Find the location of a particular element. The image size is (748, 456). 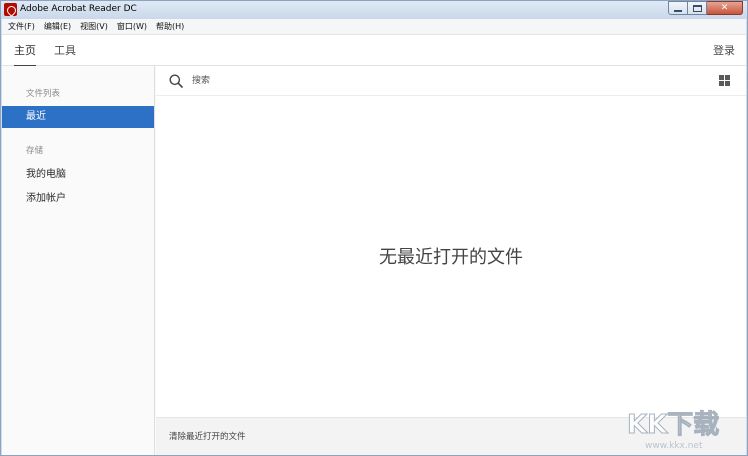

watermark-url: www.kkx.net is located at coordinates (674, 446).